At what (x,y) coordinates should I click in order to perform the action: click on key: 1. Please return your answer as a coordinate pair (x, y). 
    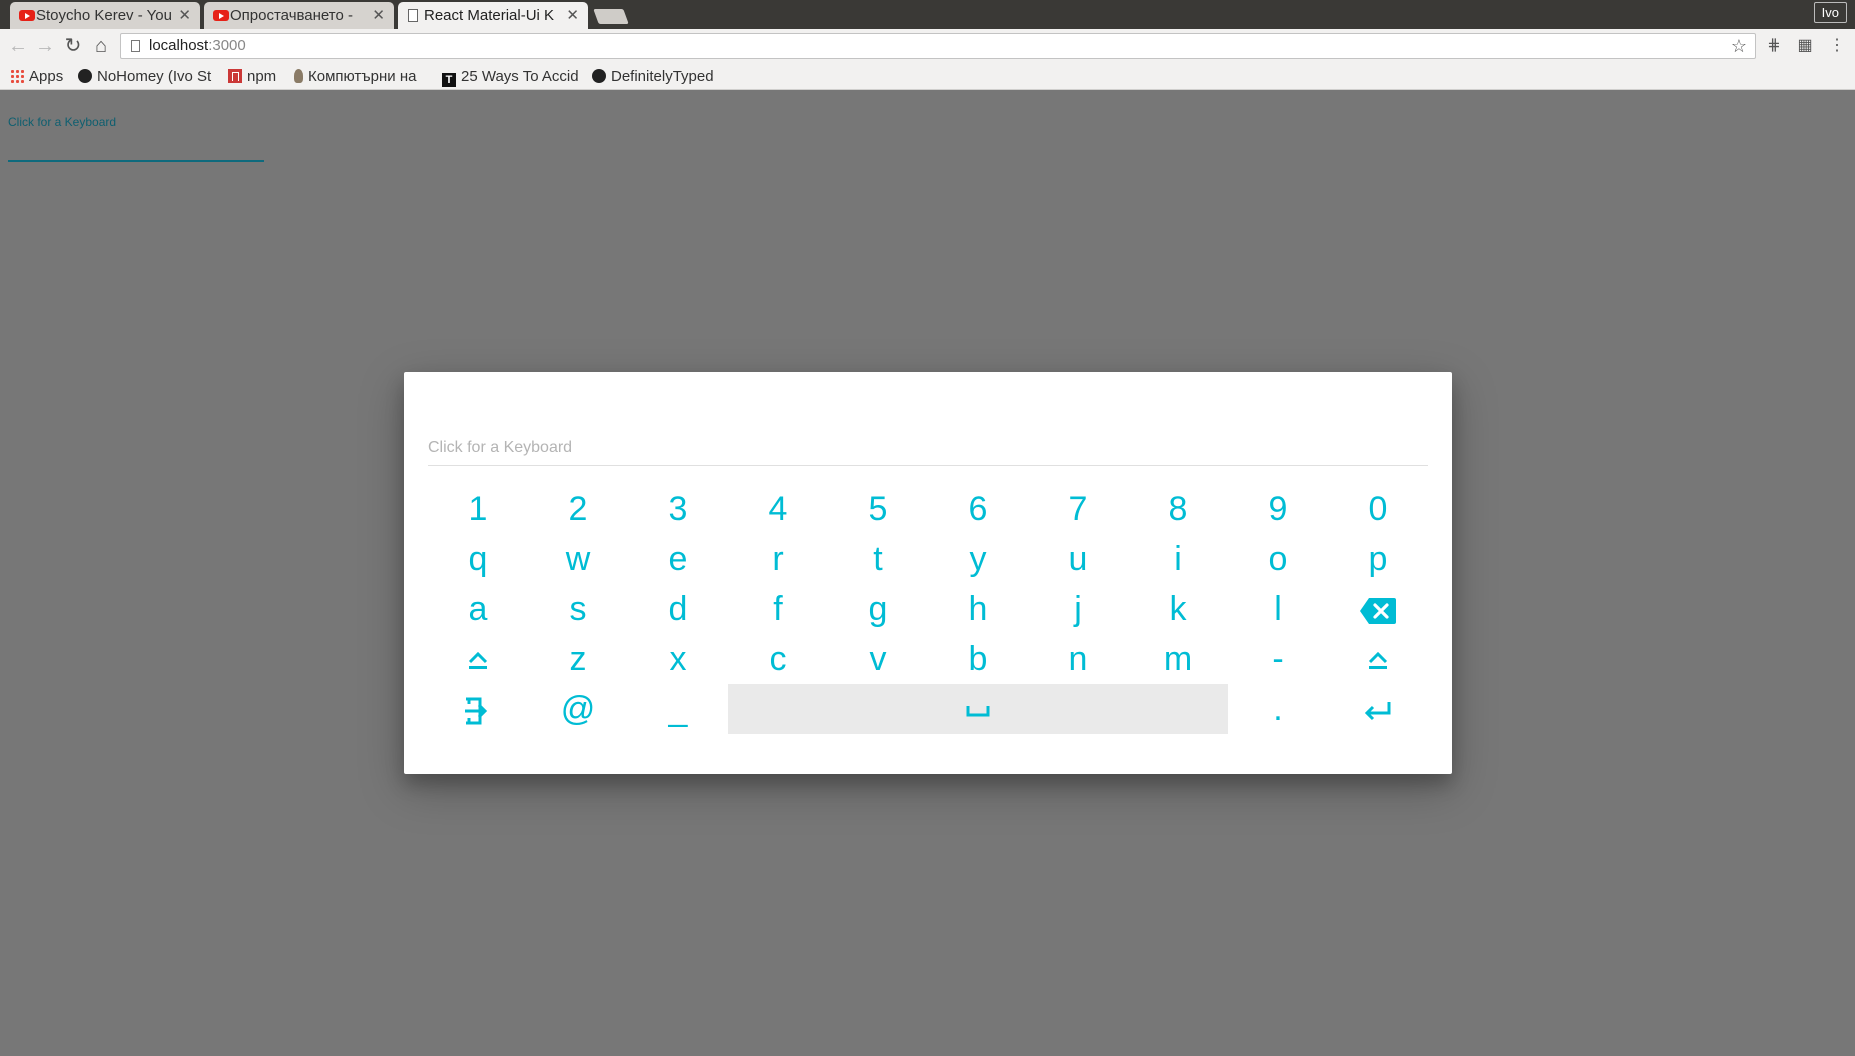
    Looking at the image, I should click on (478, 509).